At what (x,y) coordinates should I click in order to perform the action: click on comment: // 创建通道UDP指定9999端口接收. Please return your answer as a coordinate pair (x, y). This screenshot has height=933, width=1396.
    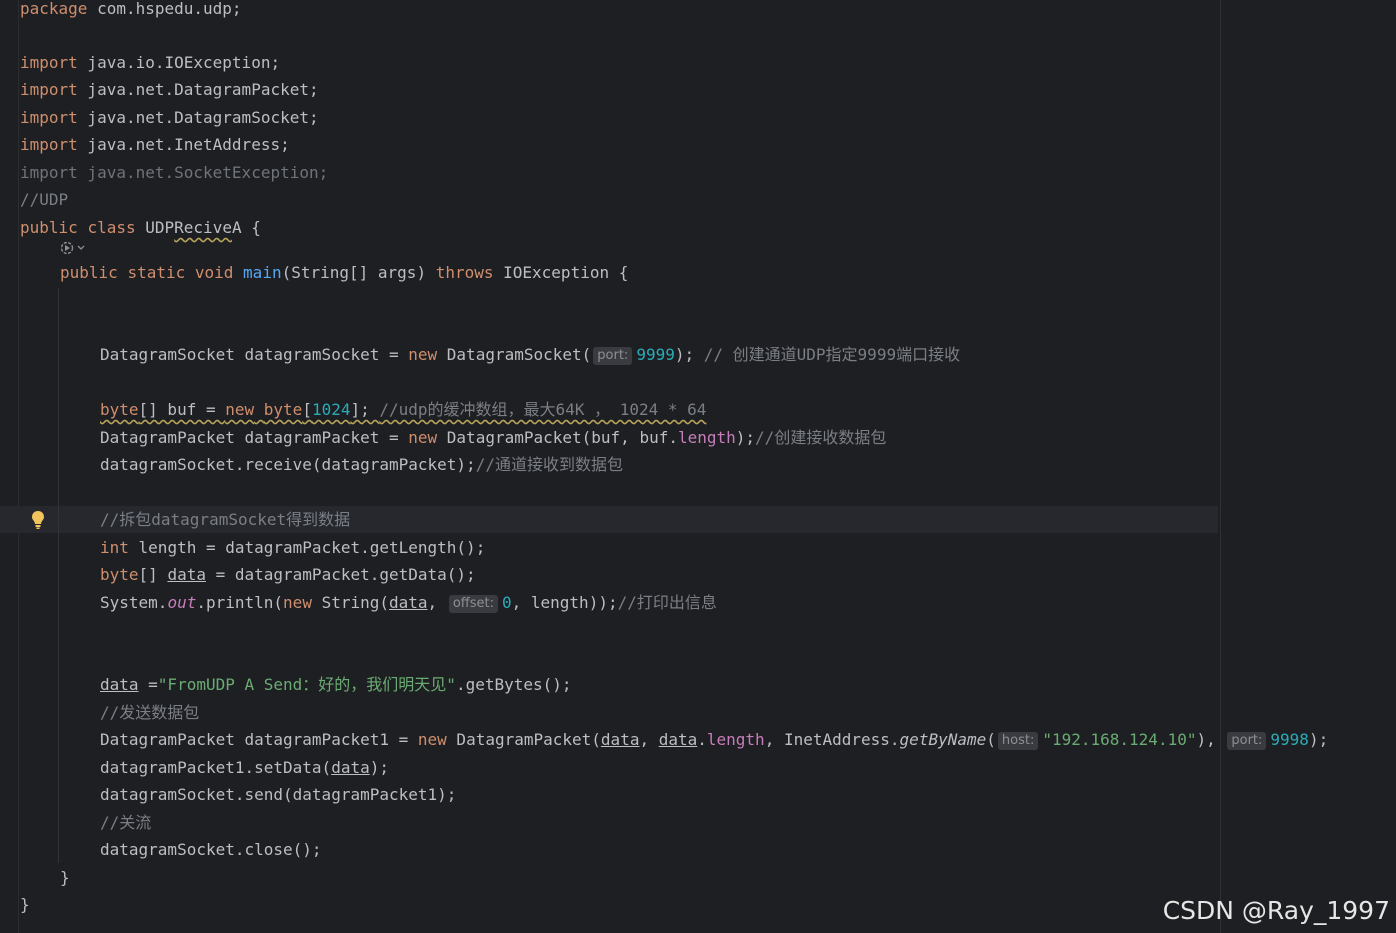
    Looking at the image, I should click on (832, 354).